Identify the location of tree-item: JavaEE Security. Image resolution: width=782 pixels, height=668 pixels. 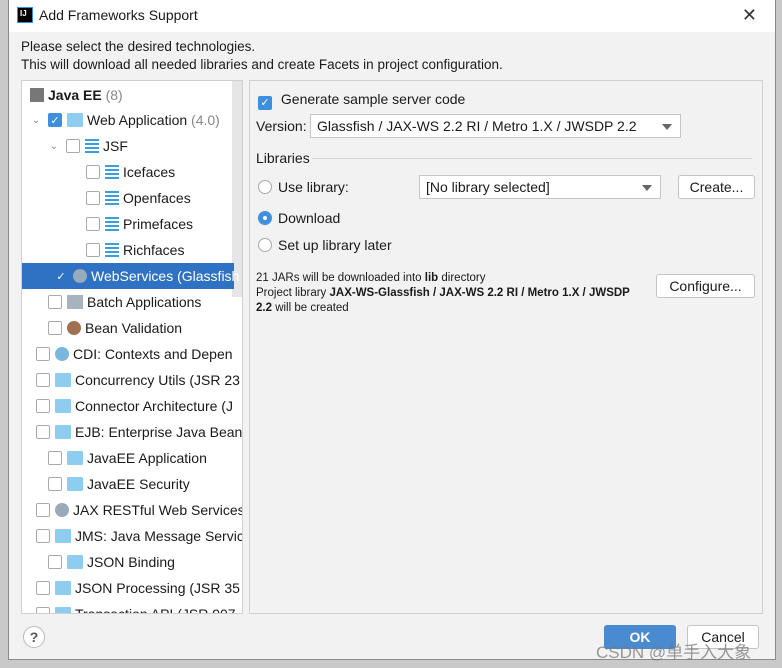
(127, 484).